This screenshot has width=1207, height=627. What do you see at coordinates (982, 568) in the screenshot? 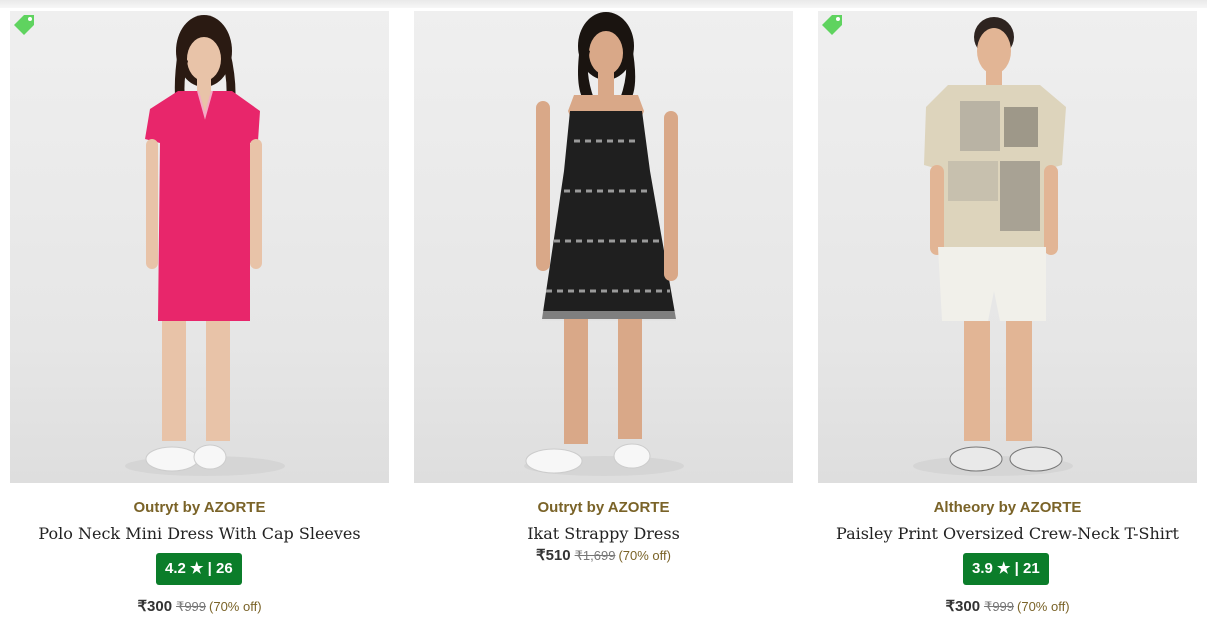
I see `rating-value: 3.9` at bounding box center [982, 568].